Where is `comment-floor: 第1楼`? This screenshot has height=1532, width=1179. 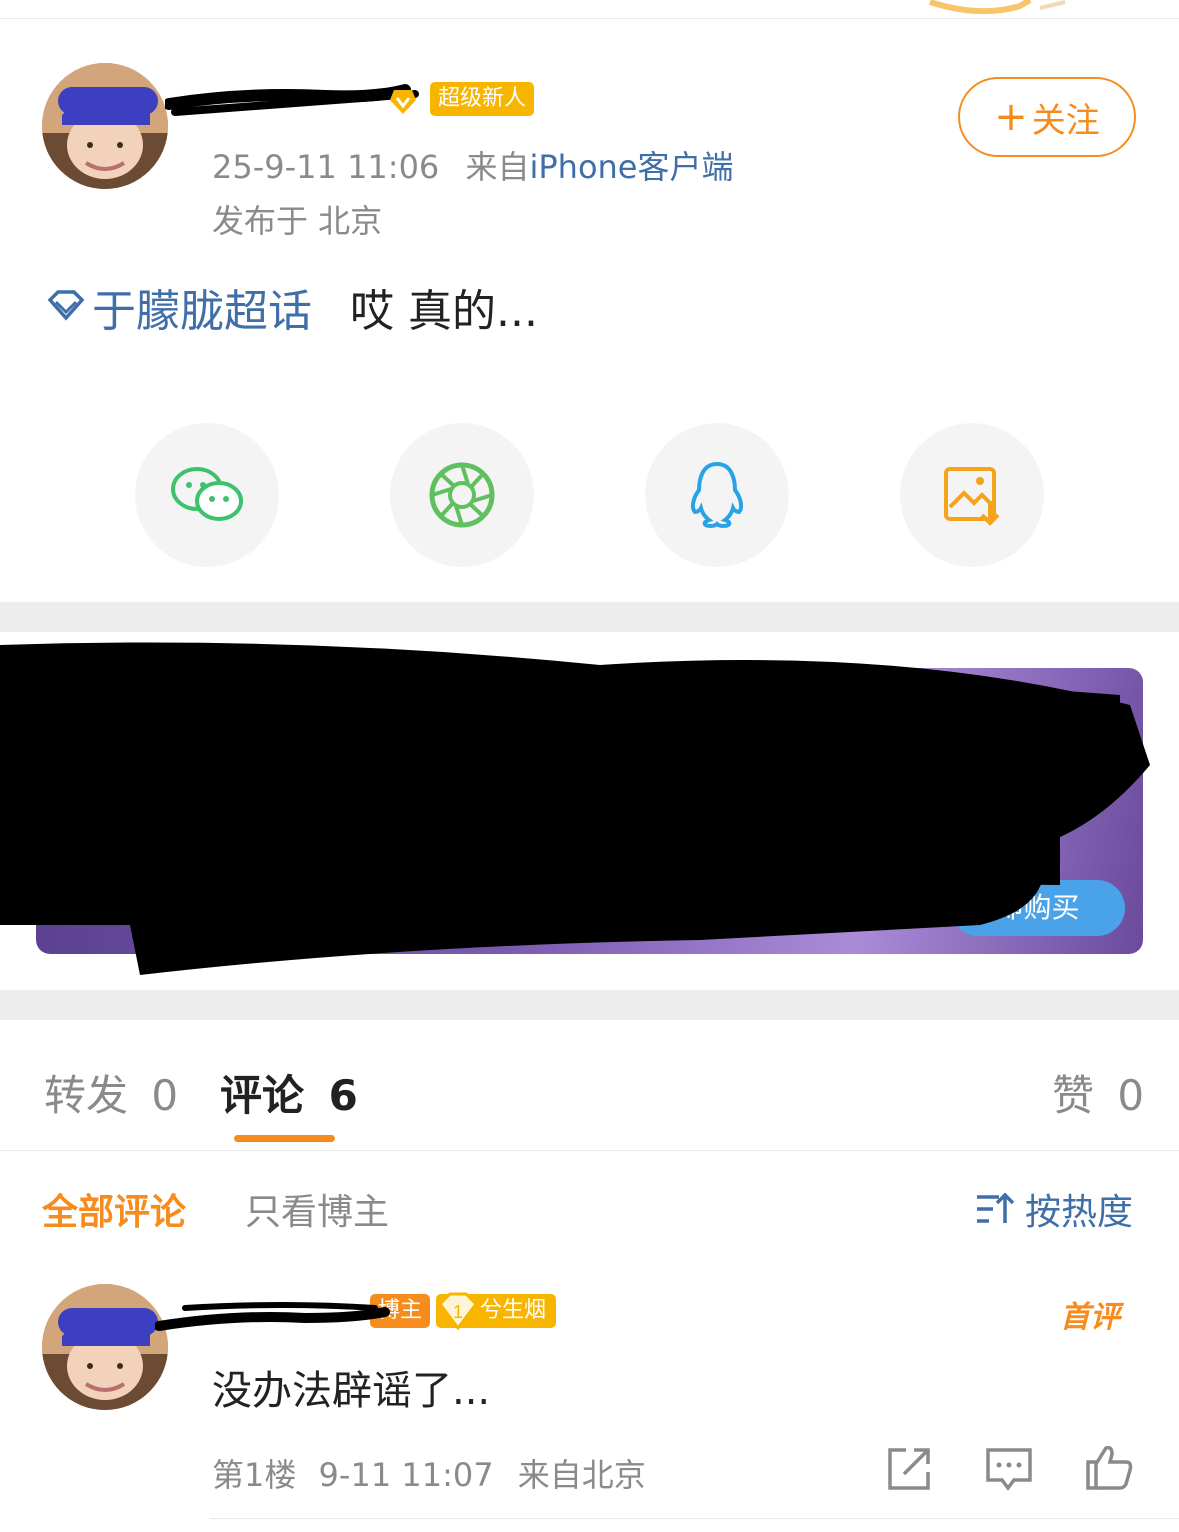
comment-floor: 第1楼 is located at coordinates (254, 1475).